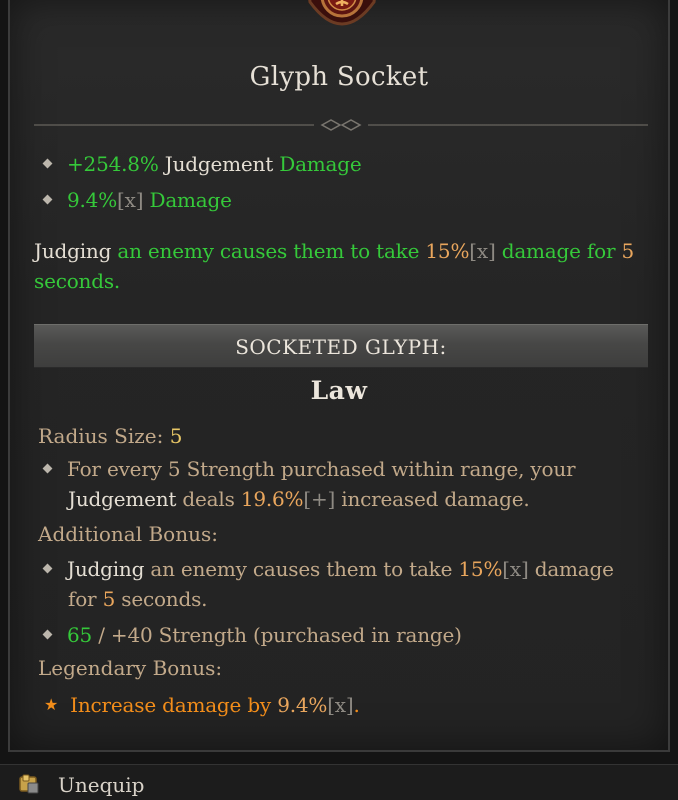 This screenshot has height=800, width=678. Describe the element at coordinates (341, 346) in the screenshot. I see `socketed-glyph-banner: SOCKETED GLYPH:` at that location.